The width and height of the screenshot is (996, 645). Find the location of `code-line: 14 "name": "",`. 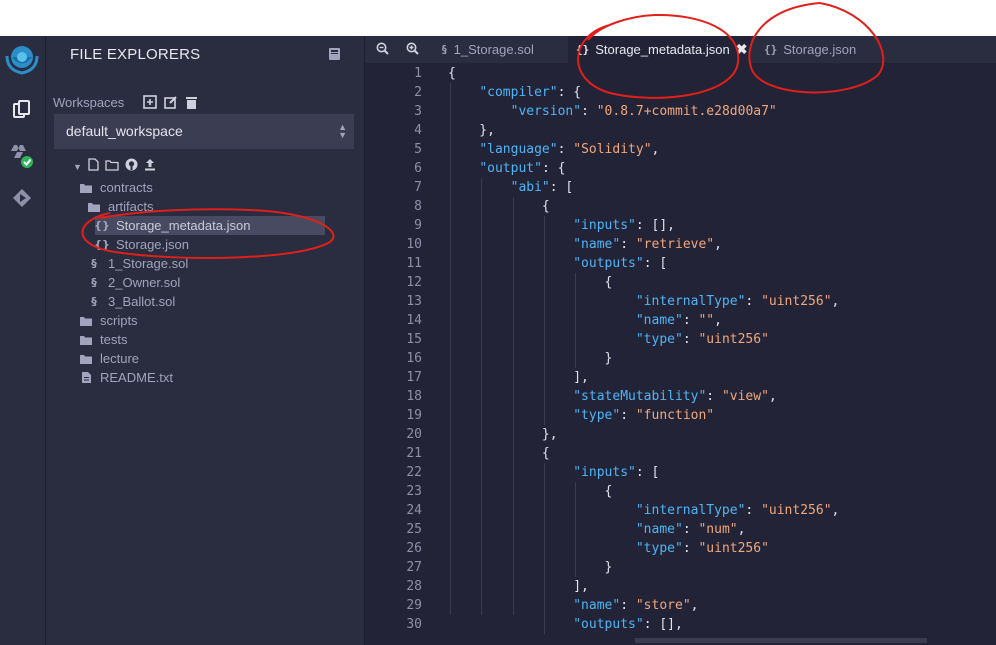

code-line: 14 "name": "", is located at coordinates (680, 320).